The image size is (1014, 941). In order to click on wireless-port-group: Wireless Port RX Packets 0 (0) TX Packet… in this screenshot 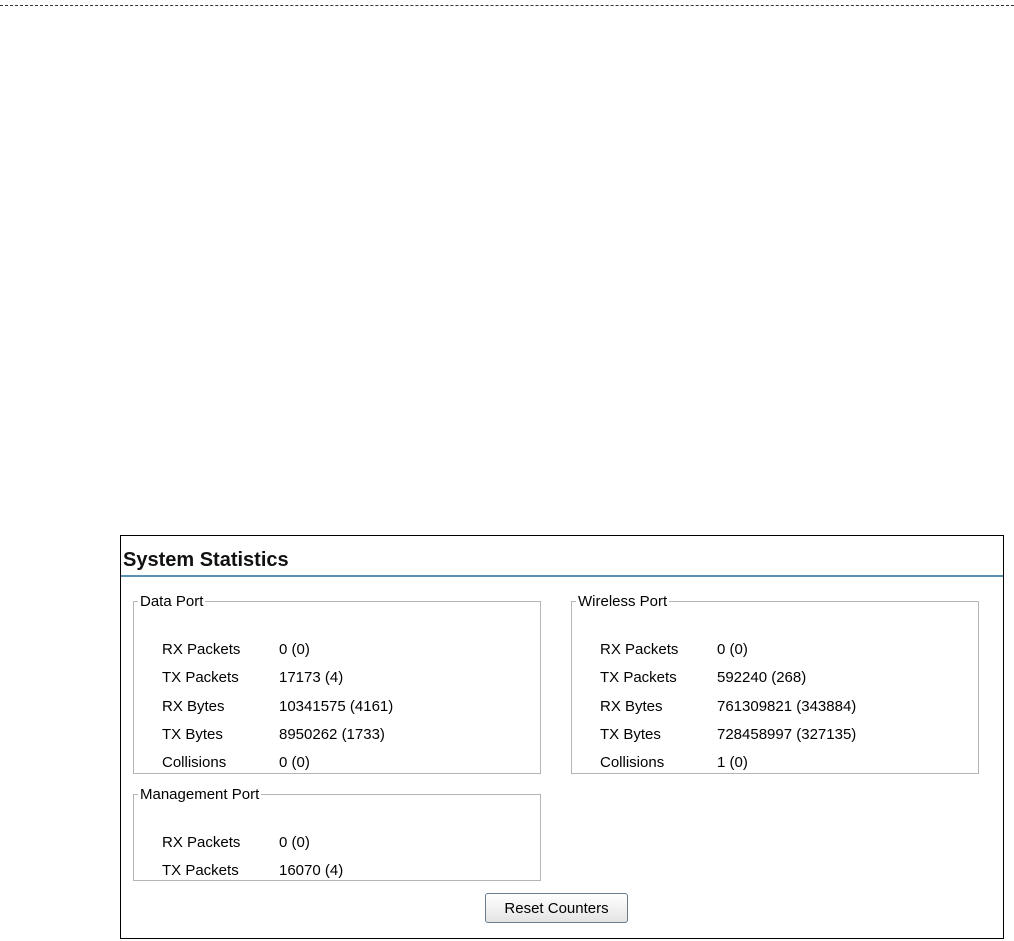, I will do `click(775, 683)`.